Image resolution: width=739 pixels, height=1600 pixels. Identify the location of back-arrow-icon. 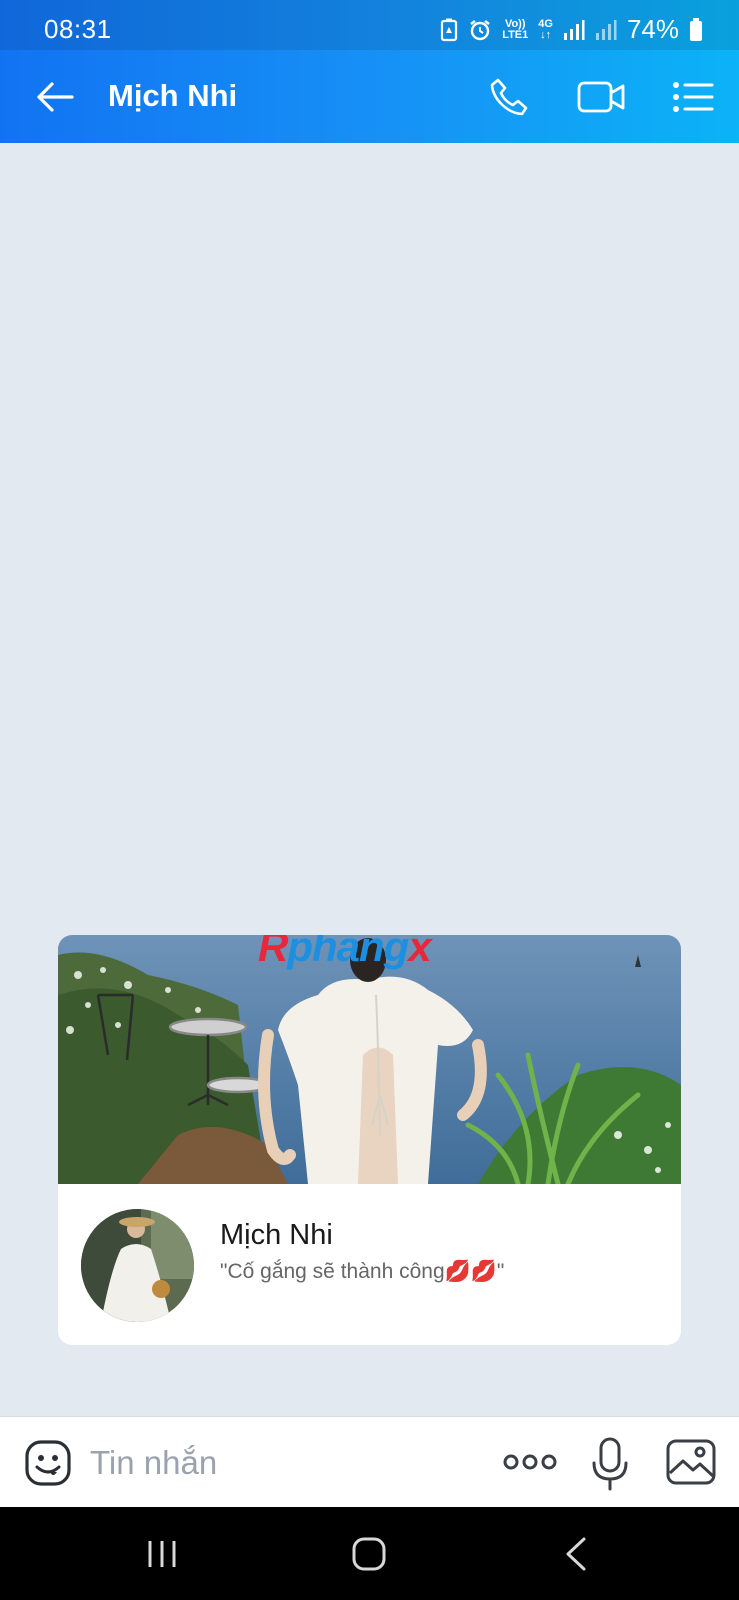
(55, 97).